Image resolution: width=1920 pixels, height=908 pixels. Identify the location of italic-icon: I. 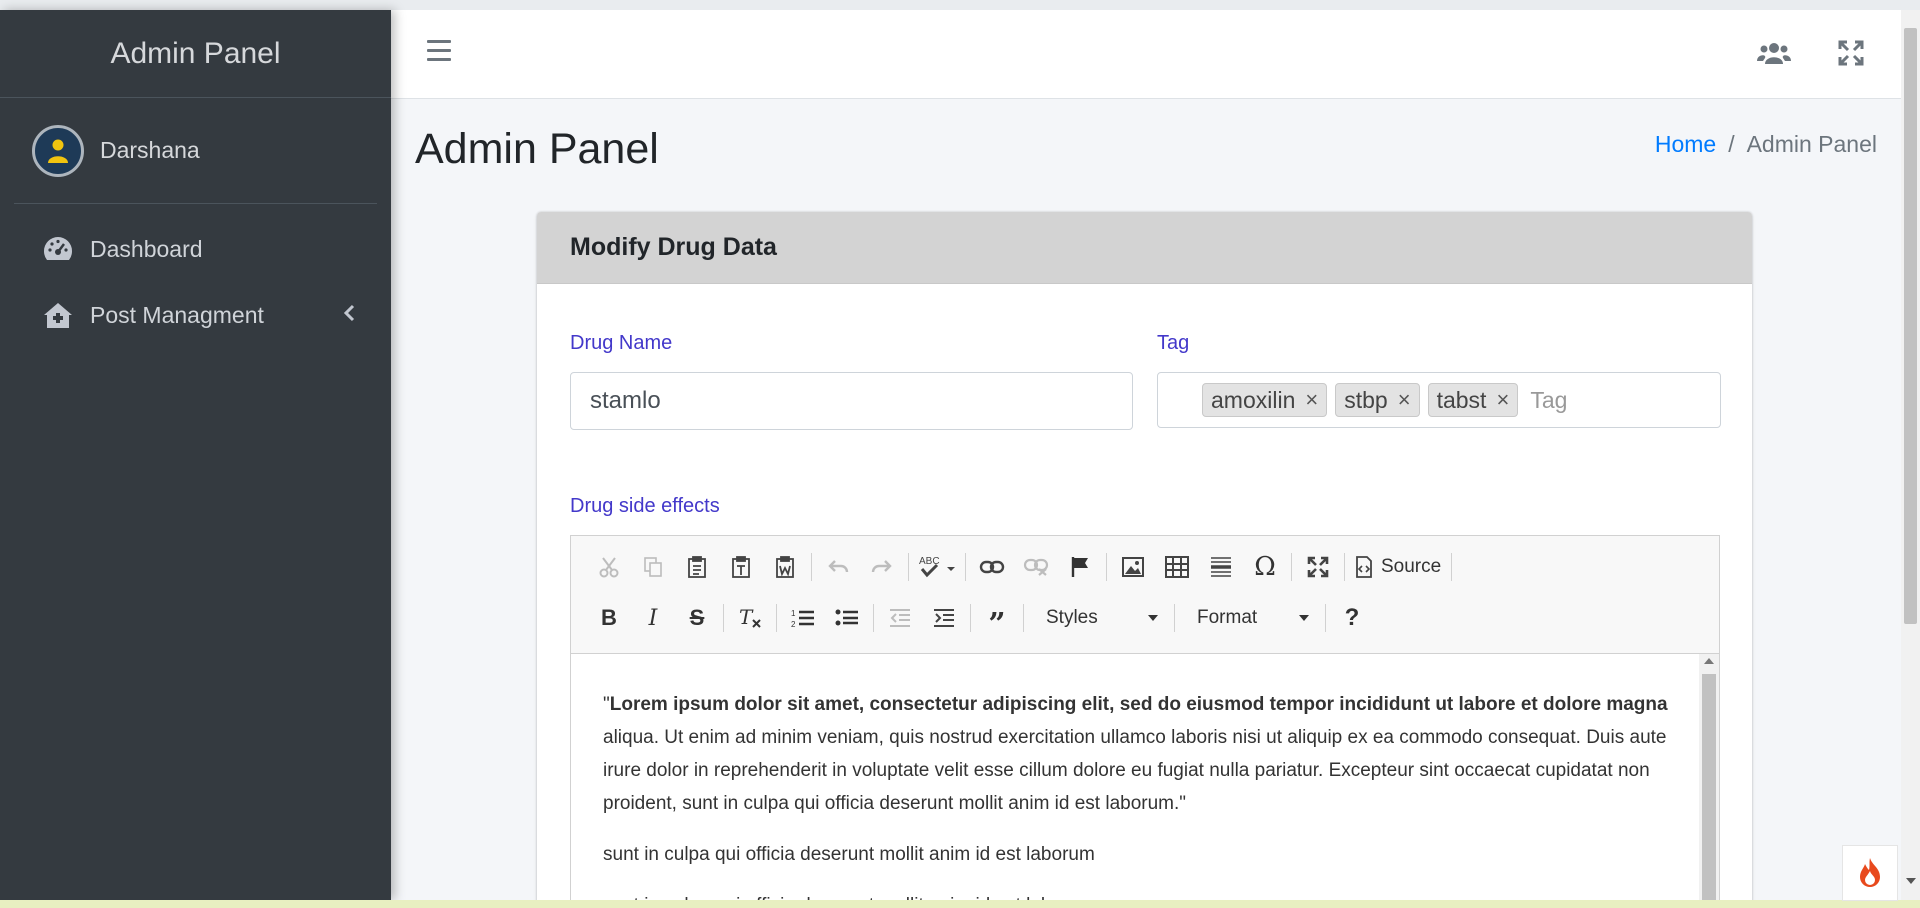
(653, 618).